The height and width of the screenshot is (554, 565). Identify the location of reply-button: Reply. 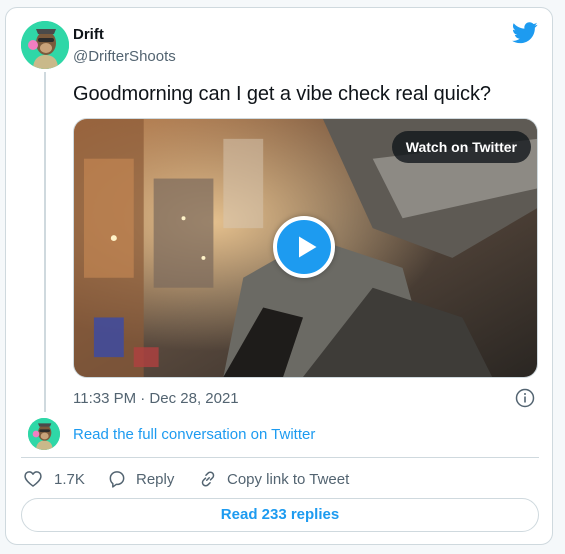
(140, 479).